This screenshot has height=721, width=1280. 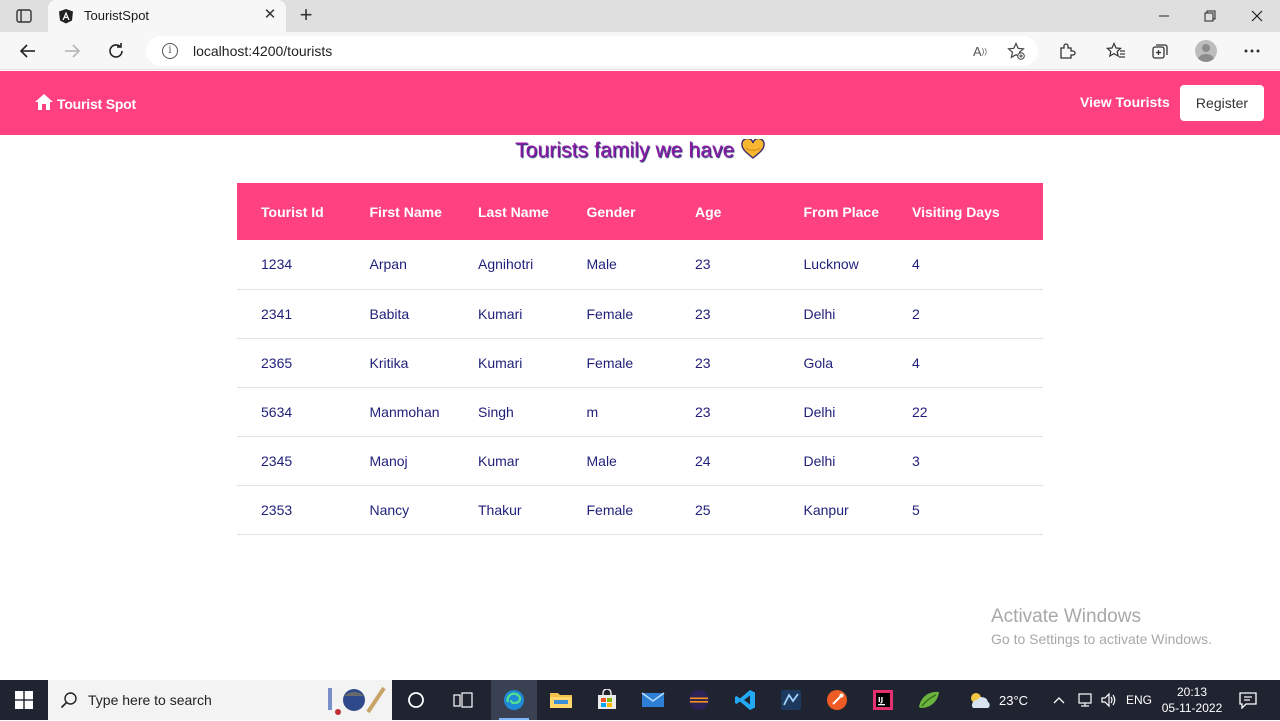 What do you see at coordinates (508, 265) in the screenshot?
I see `cell-last-name: Agnihotri` at bounding box center [508, 265].